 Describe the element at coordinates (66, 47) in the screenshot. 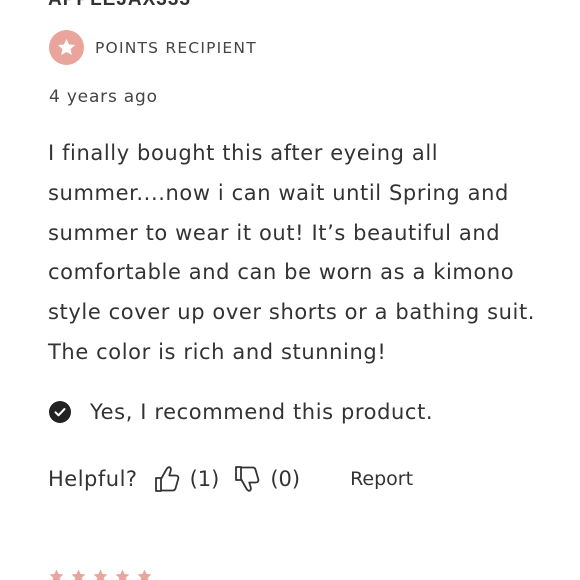

I see `badge-star-icon` at that location.